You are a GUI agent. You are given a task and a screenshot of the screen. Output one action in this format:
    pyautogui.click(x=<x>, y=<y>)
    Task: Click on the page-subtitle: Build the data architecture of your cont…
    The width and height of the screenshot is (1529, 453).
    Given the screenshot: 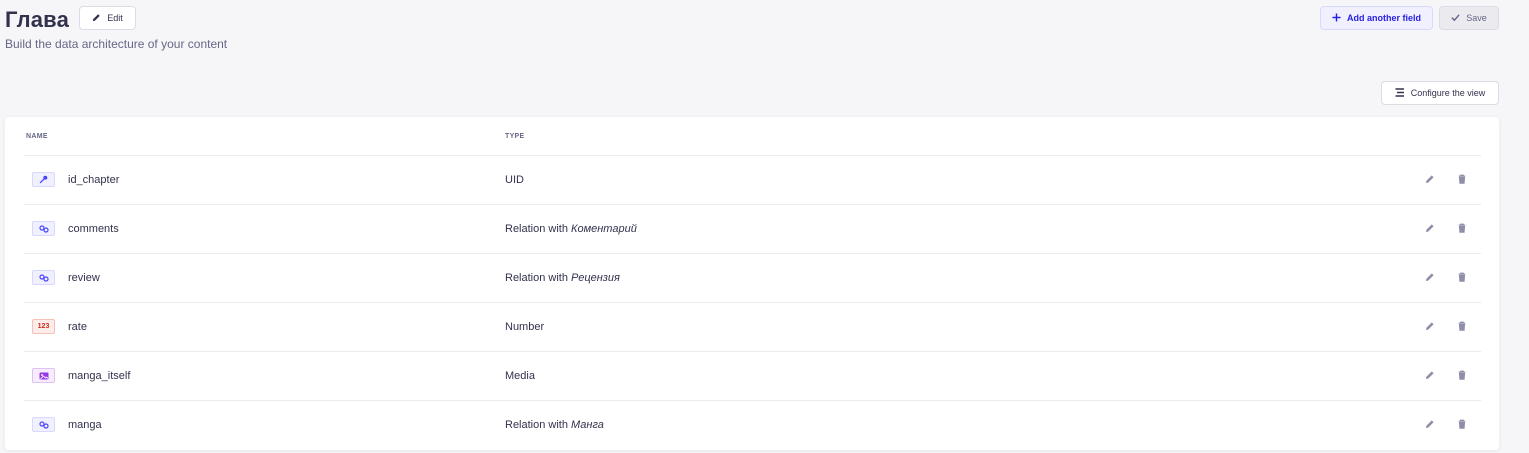 What is the action you would take?
    pyautogui.click(x=116, y=44)
    